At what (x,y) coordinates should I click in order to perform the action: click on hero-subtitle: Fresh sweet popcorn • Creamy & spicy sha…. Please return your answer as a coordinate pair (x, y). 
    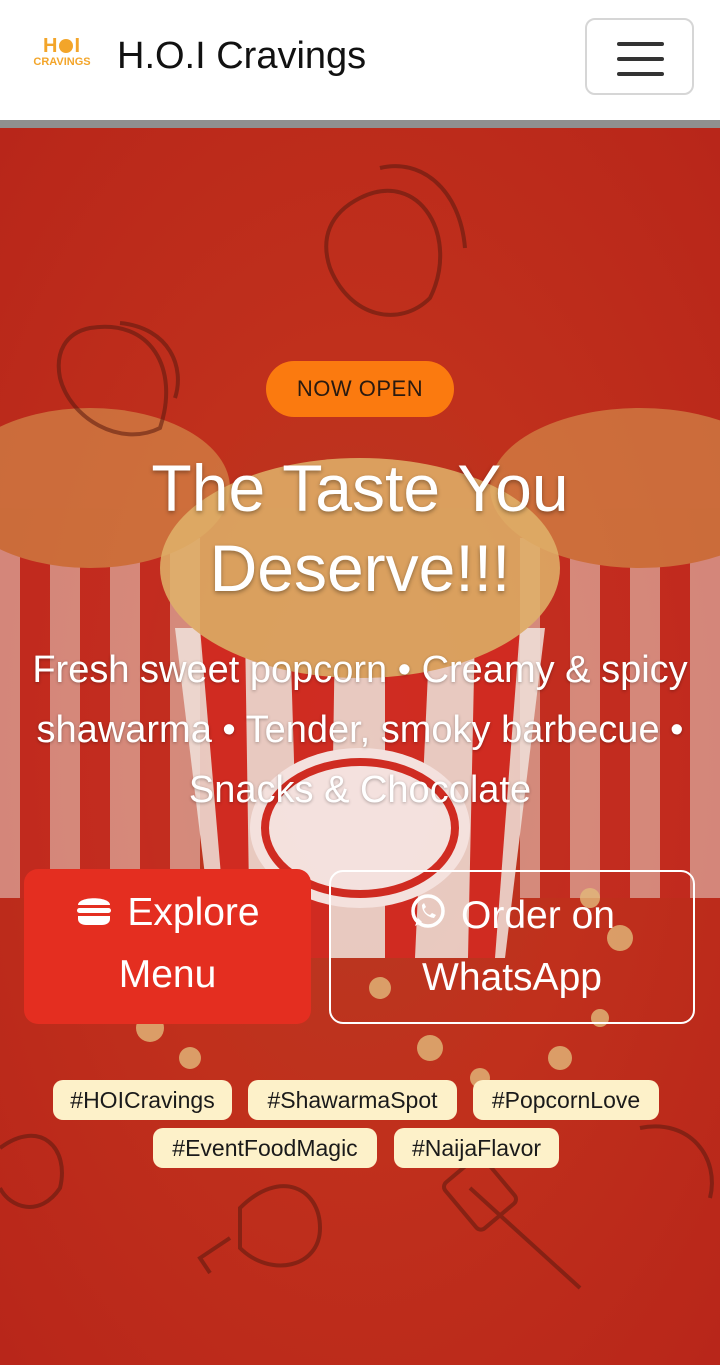
    Looking at the image, I should click on (360, 730).